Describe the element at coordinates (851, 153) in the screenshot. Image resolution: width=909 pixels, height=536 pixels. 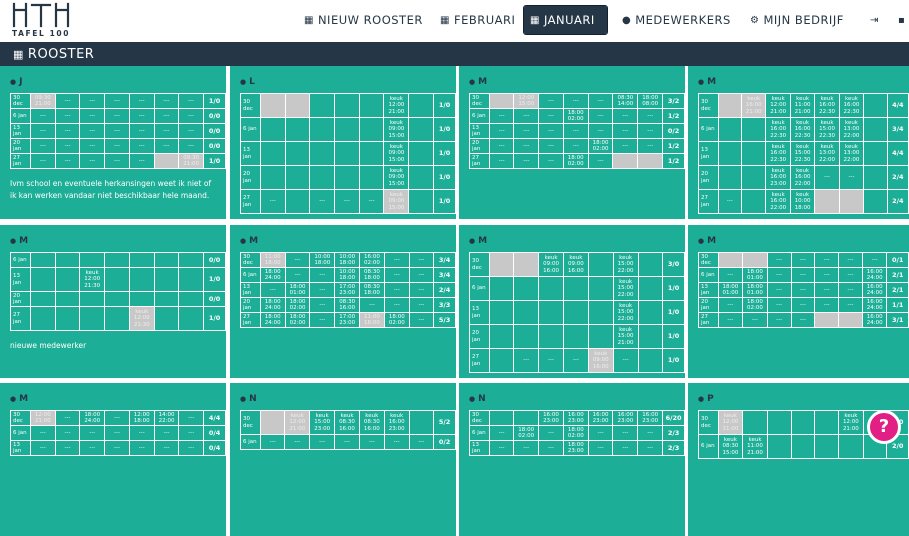
I see `shift-cell: keuk 13:00 22:00` at that location.